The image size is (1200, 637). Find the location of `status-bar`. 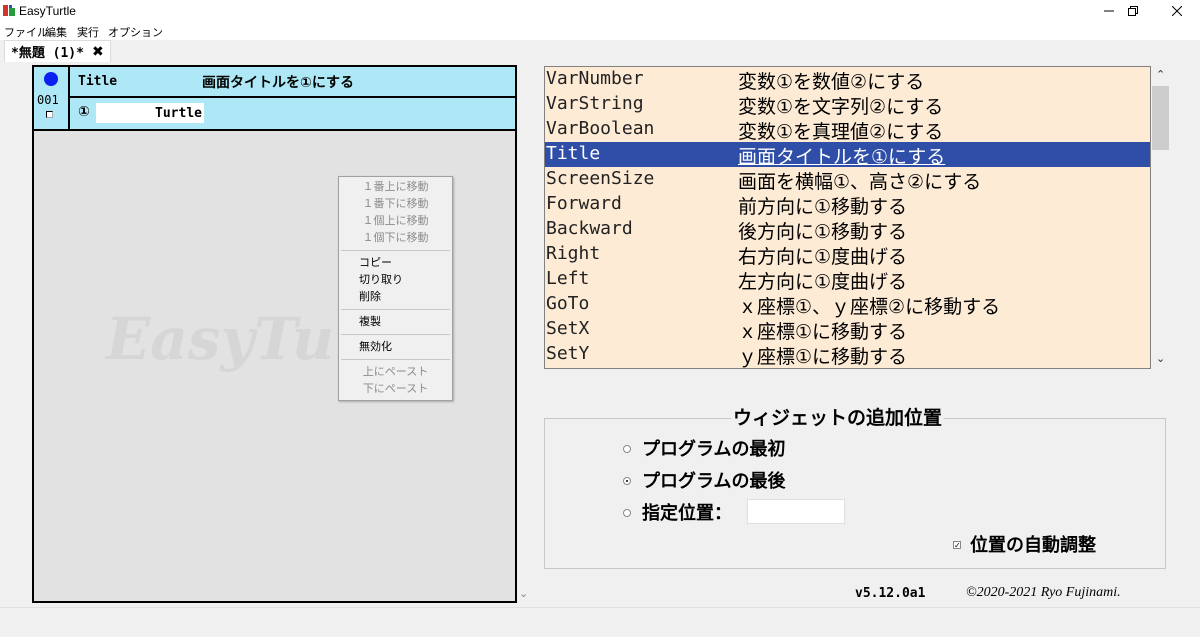

status-bar is located at coordinates (600, 622).